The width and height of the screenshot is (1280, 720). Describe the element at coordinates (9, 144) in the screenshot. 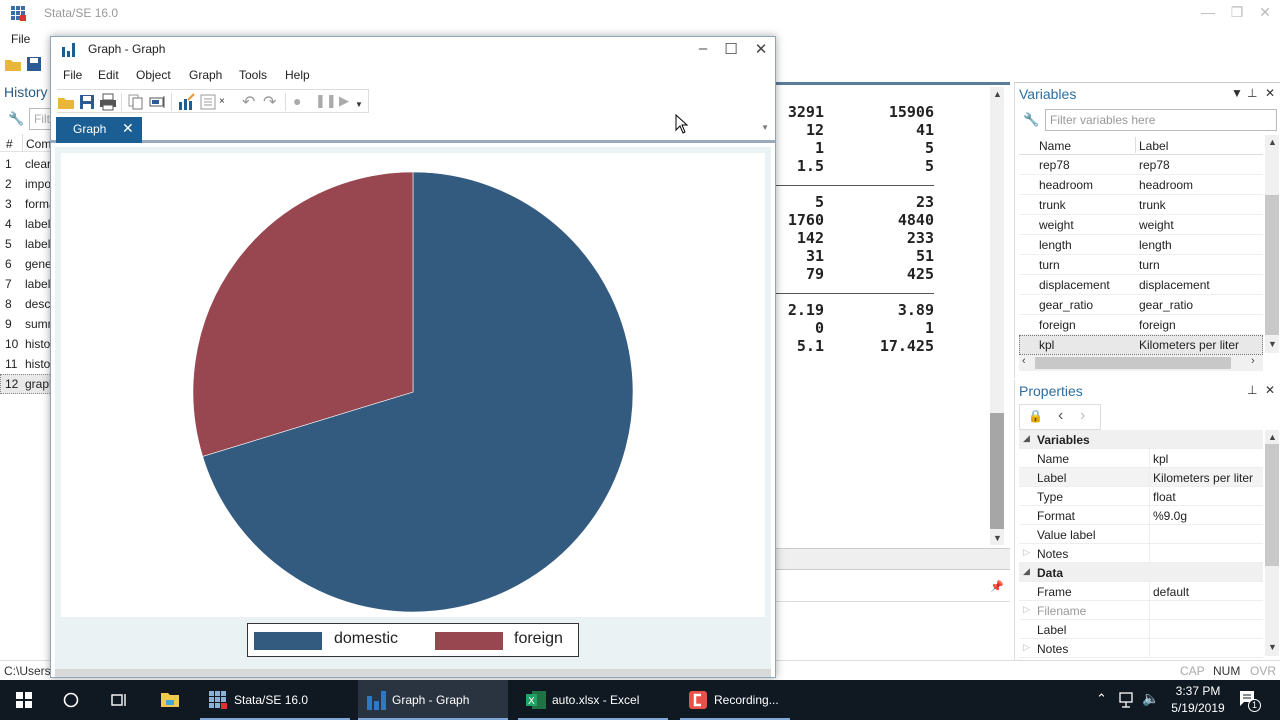

I see `history-col-number: #` at that location.